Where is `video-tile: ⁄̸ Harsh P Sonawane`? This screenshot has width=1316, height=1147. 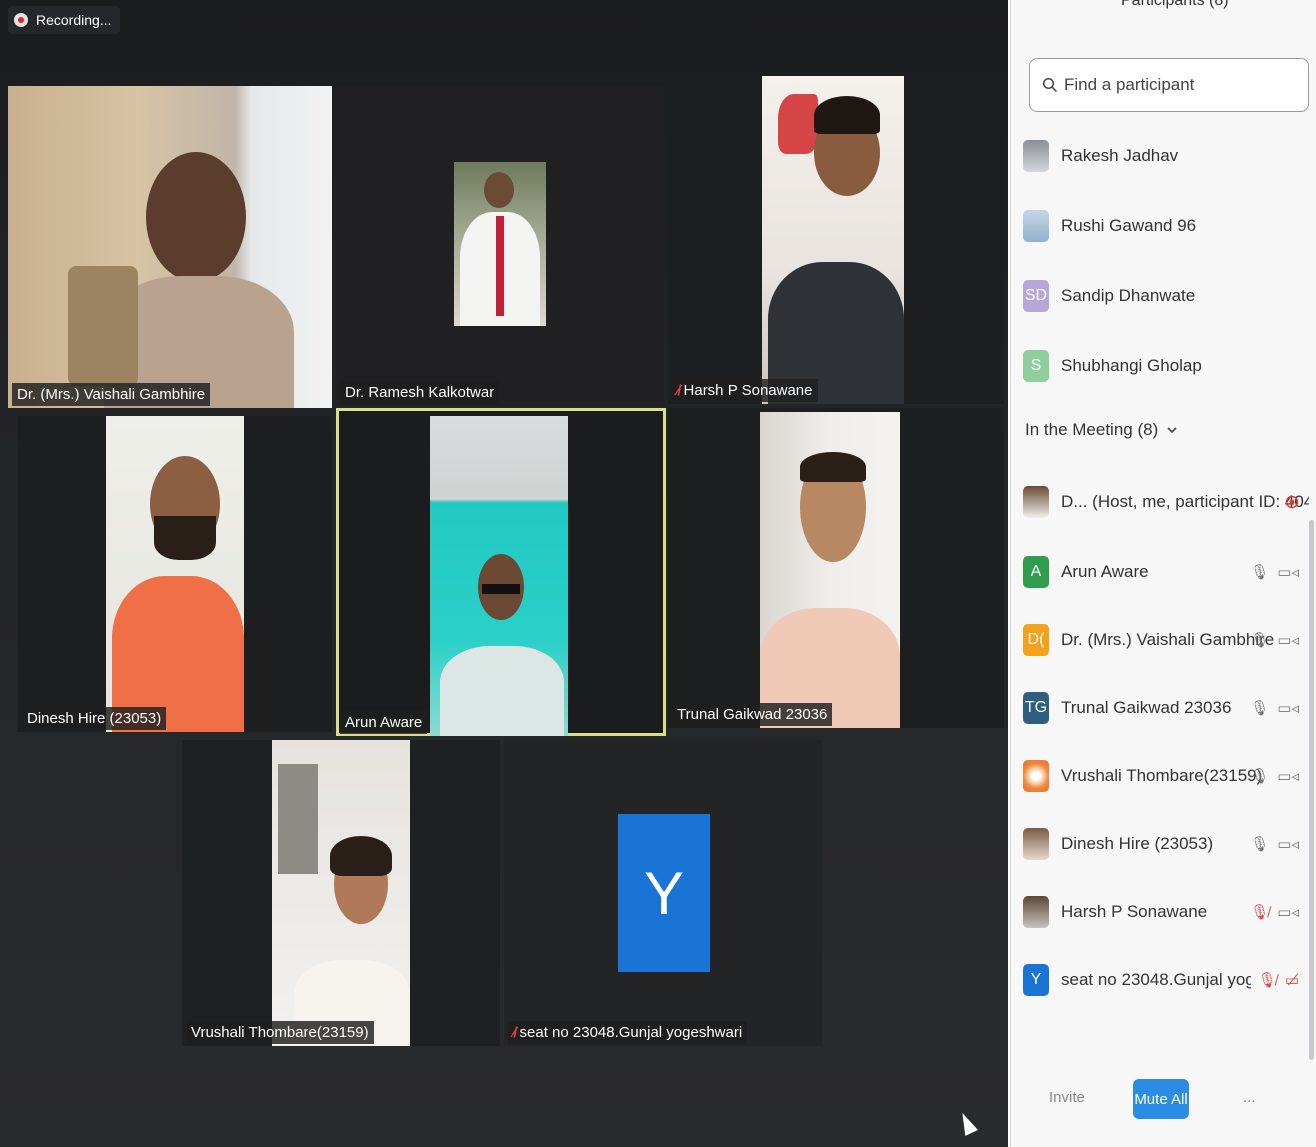 video-tile: ⁄̸ Harsh P Sonawane is located at coordinates (836, 240).